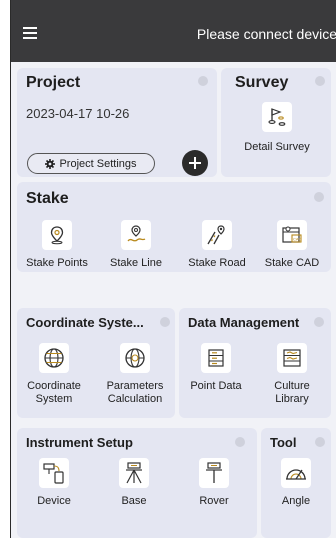 The width and height of the screenshot is (336, 538). What do you see at coordinates (277, 117) in the screenshot?
I see `flag-icon` at bounding box center [277, 117].